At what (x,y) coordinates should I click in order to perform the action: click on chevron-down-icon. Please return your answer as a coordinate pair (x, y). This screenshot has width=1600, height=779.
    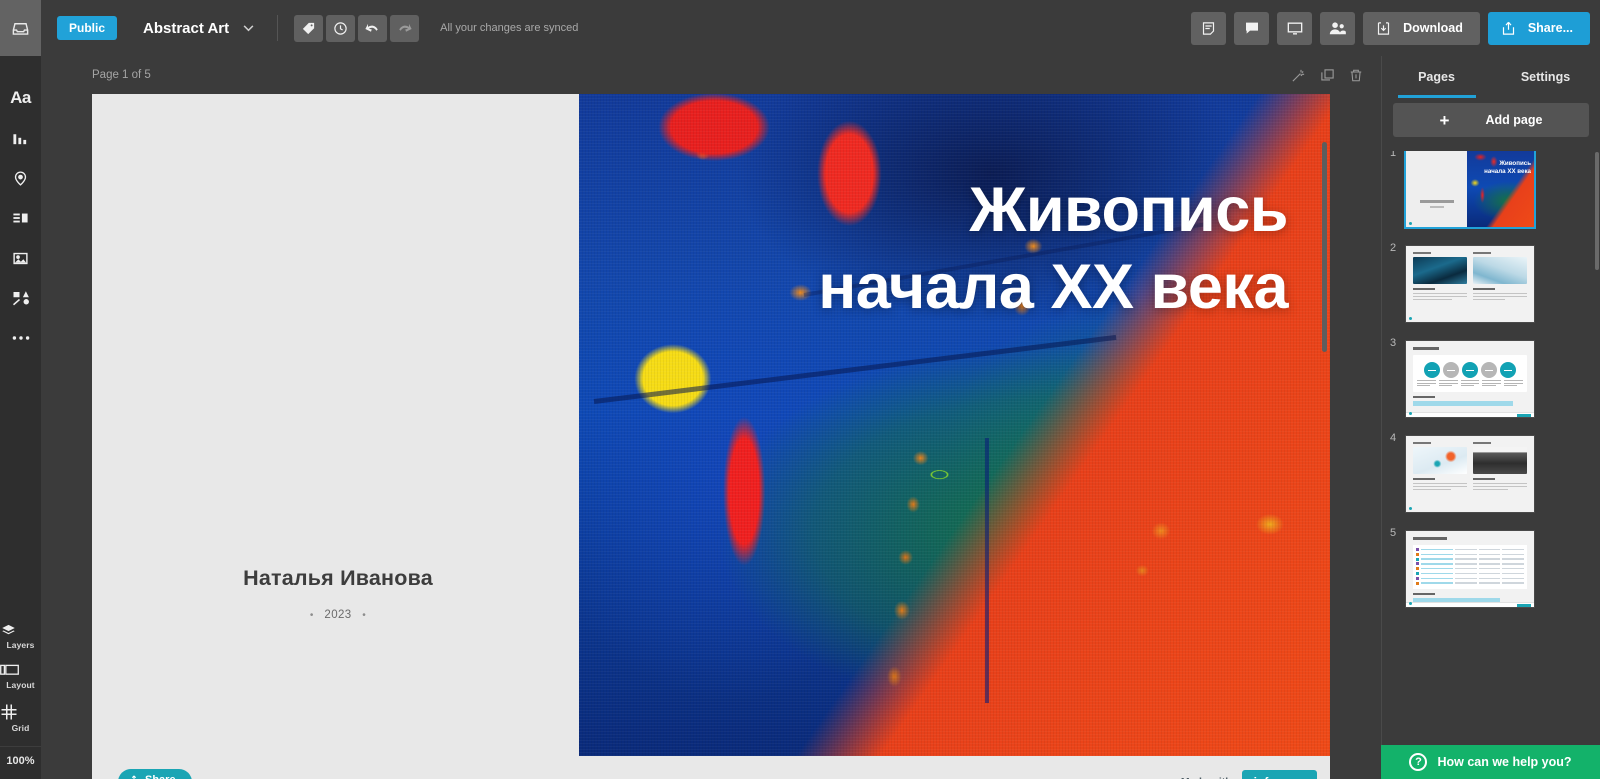
    Looking at the image, I should click on (251, 28).